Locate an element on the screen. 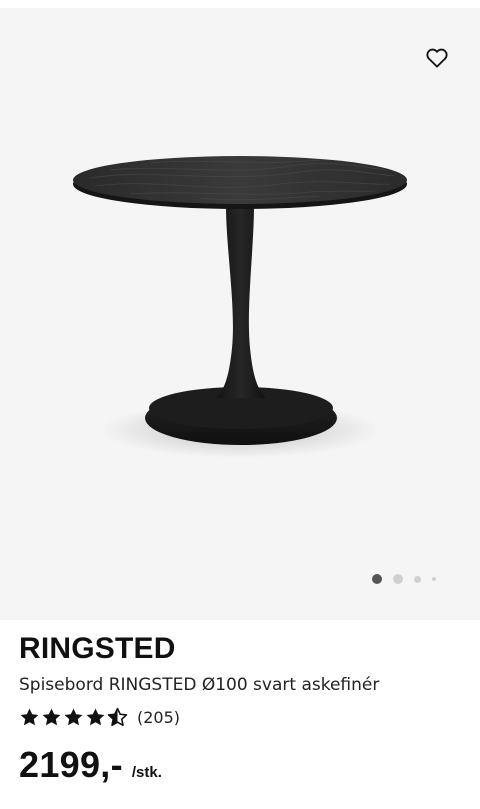 Image resolution: width=480 pixels, height=809 pixels. rating-stars is located at coordinates (74, 717).